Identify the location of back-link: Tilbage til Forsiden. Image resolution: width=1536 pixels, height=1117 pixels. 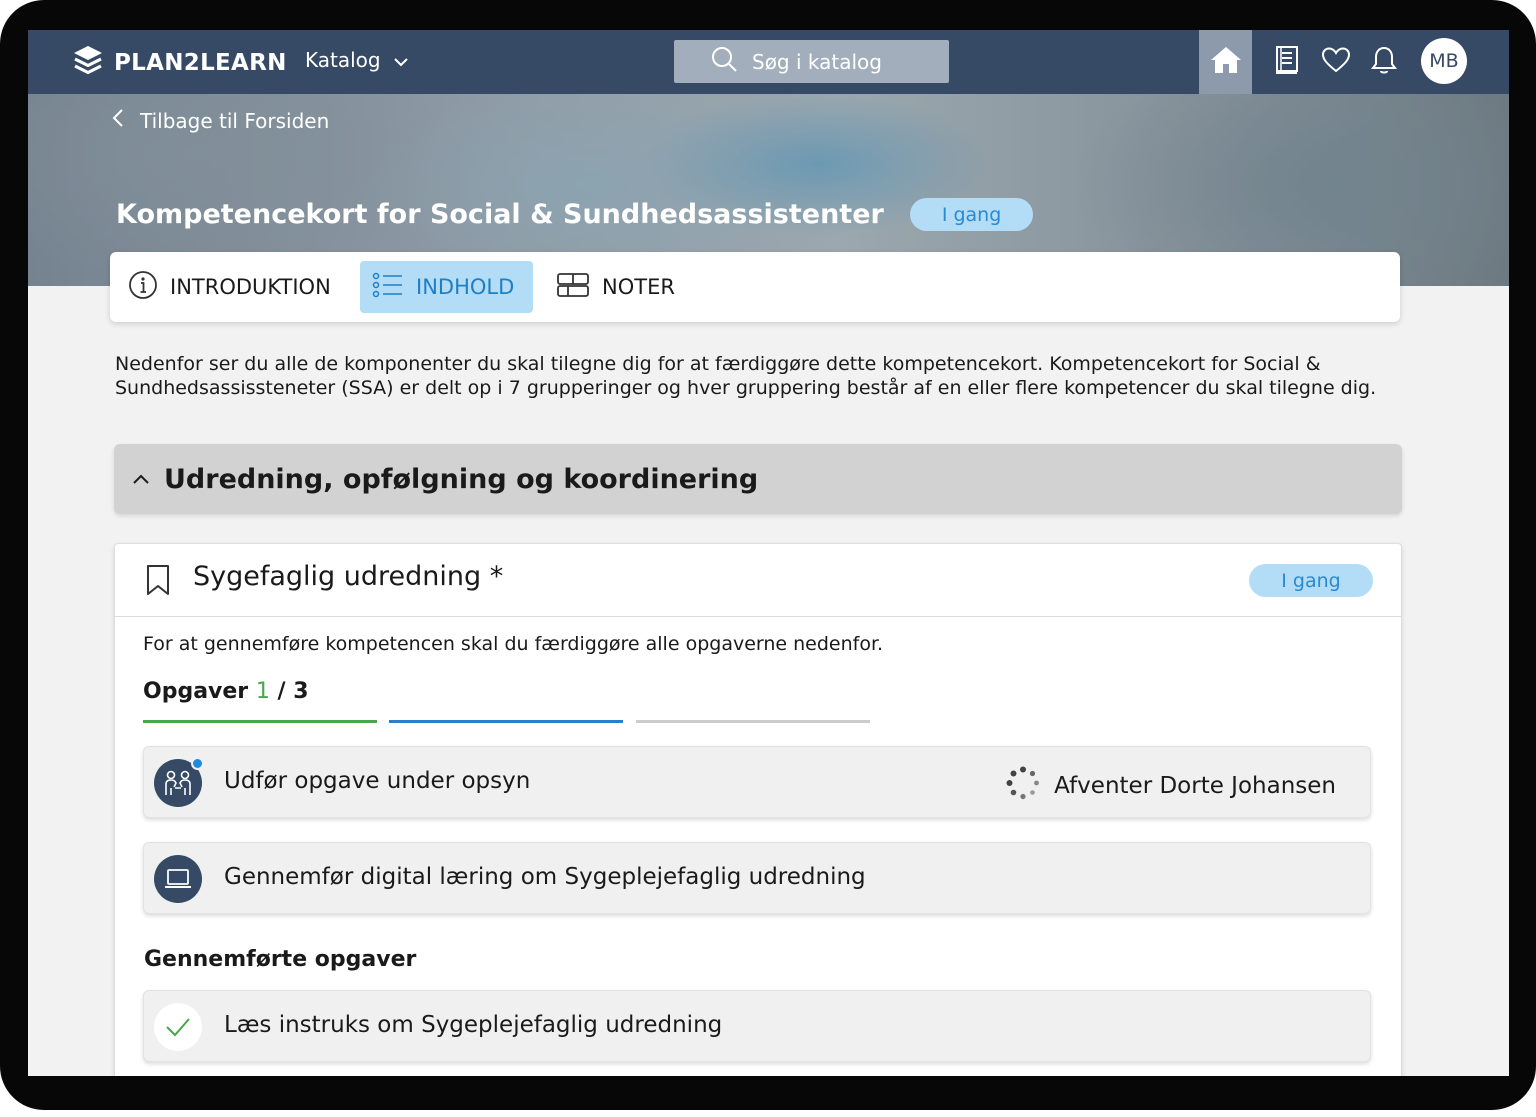
(220, 120).